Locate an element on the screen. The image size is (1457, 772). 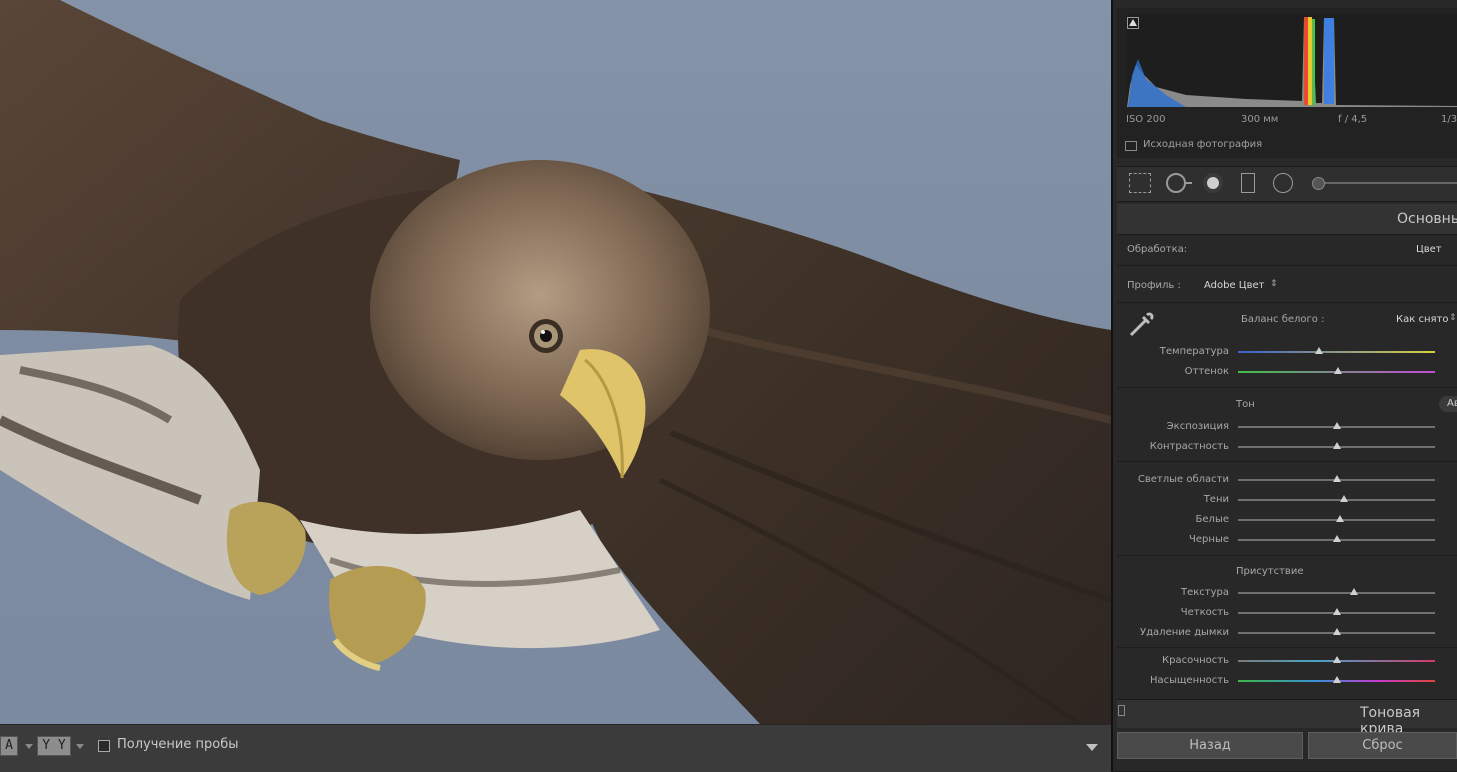
brush-size-knob is located at coordinates (1318, 183).